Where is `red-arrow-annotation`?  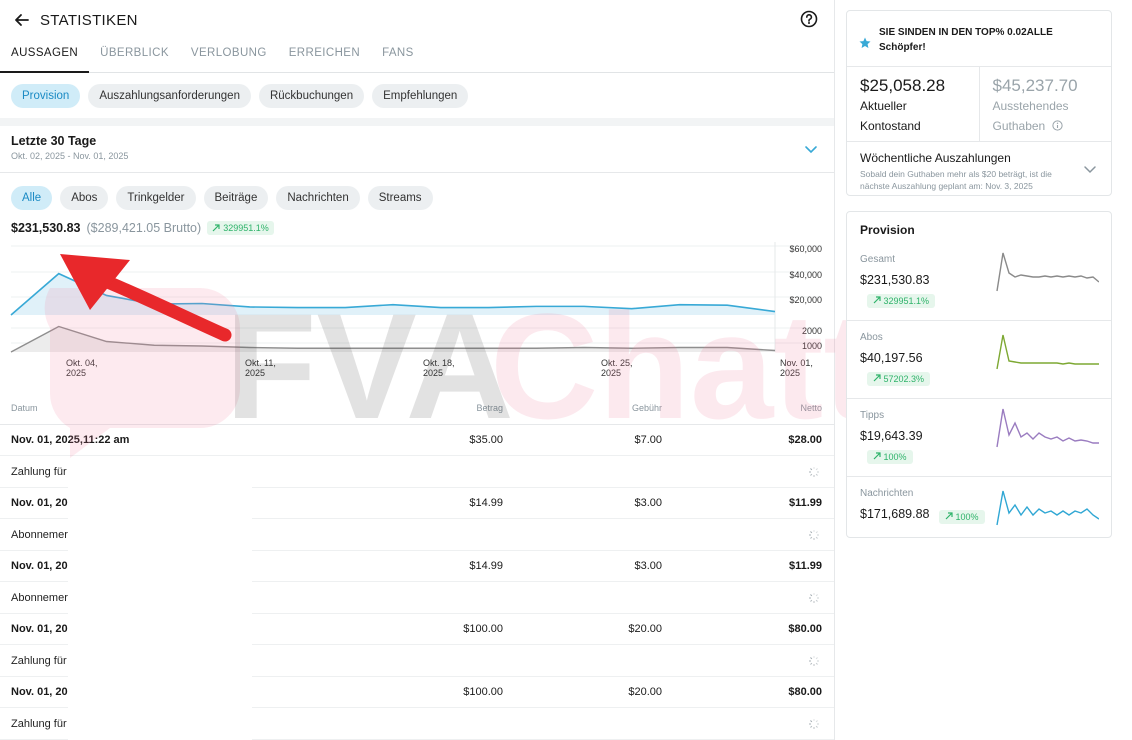
red-arrow-annotation is located at coordinates (146, 298).